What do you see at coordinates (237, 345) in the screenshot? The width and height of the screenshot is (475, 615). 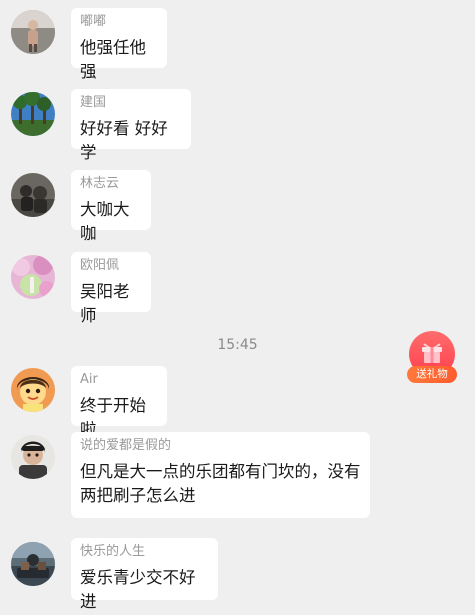 I see `message-timestamp: 15:45` at bounding box center [237, 345].